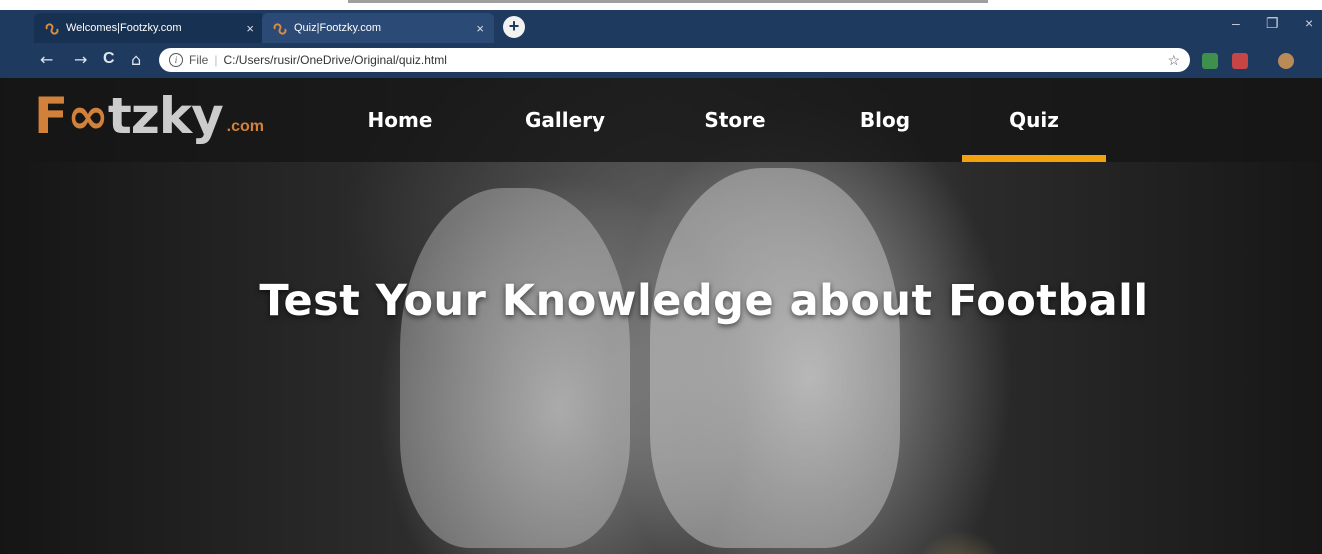  I want to click on window-close-icon: ×, so click(1309, 23).